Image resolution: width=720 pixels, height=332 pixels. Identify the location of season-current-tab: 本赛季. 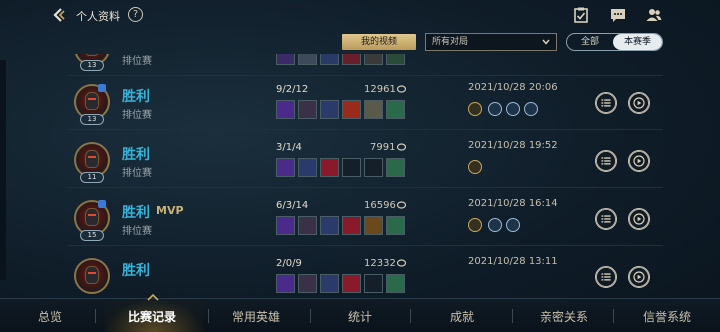
(637, 42).